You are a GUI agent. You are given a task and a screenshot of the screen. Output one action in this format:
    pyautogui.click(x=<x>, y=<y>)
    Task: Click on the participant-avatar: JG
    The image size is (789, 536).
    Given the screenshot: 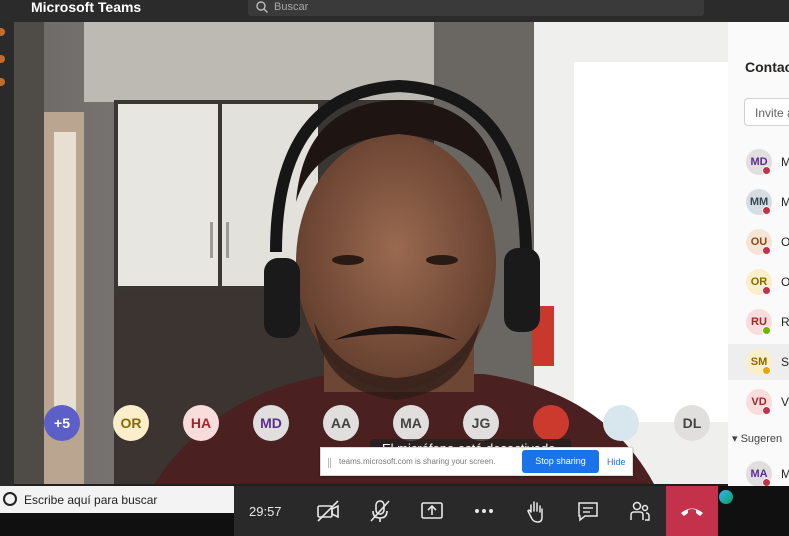 What is the action you would take?
    pyautogui.click(x=481, y=423)
    